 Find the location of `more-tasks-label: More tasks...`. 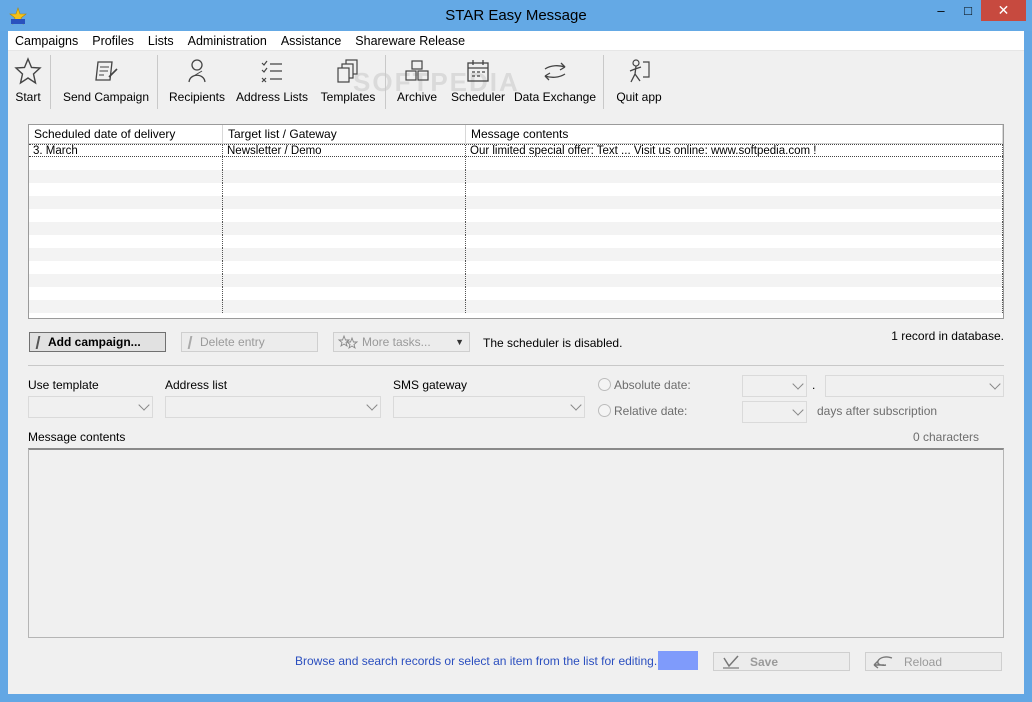

more-tasks-label: More tasks... is located at coordinates (396, 342).